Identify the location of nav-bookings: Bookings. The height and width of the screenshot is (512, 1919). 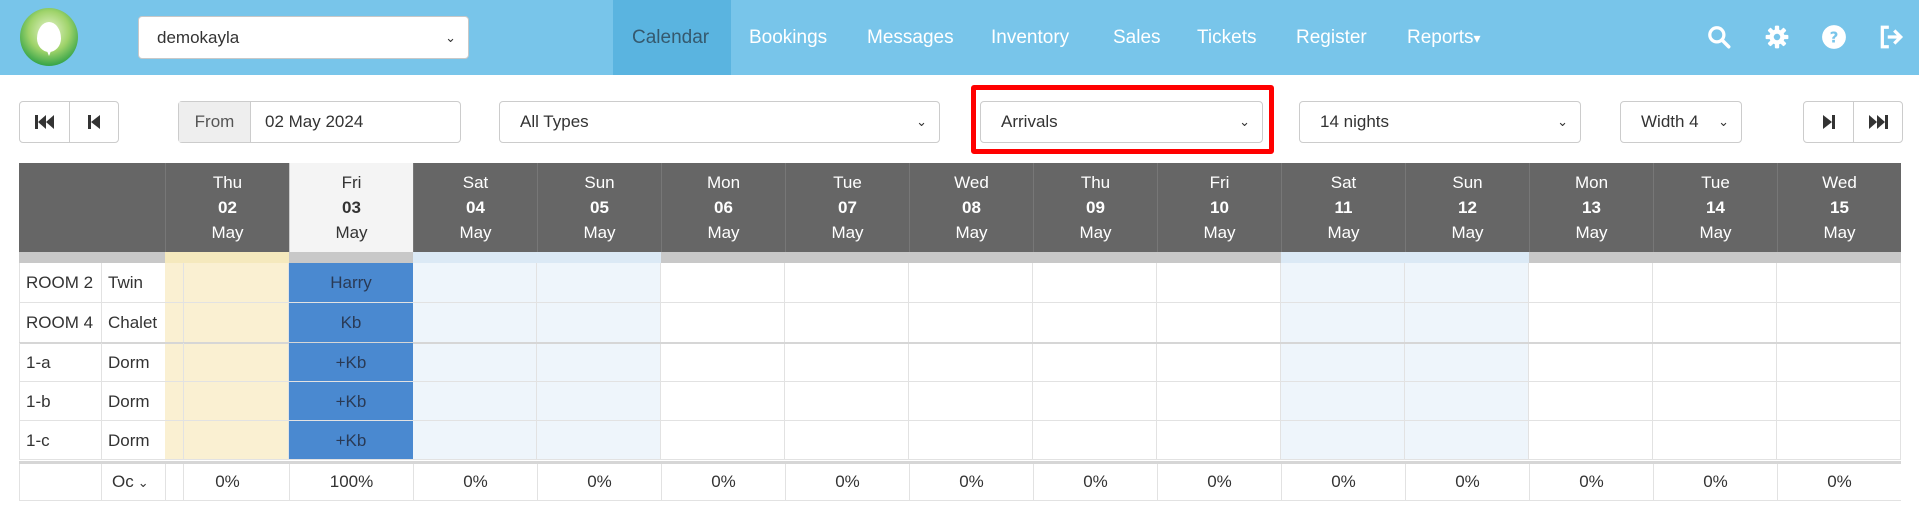
(788, 37).